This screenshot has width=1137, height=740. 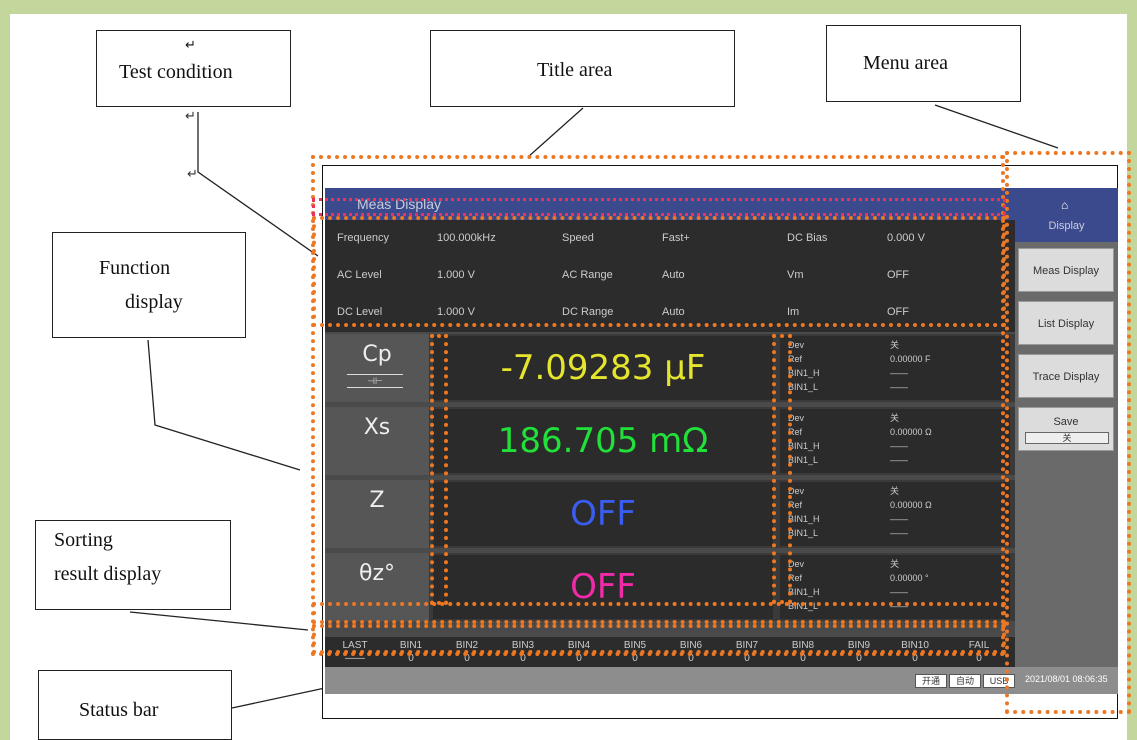 I want to click on dotted-outline-menu, so click(x=1068, y=432).